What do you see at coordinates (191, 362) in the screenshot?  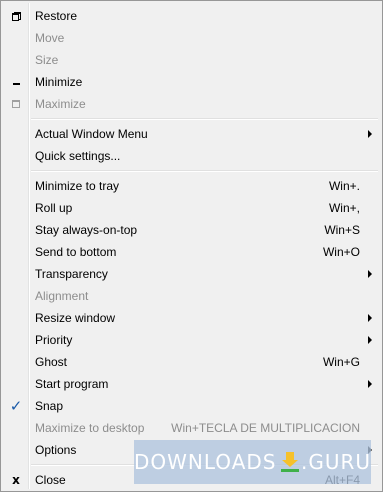 I see `menu-item-ghost: Ghost Win+G` at bounding box center [191, 362].